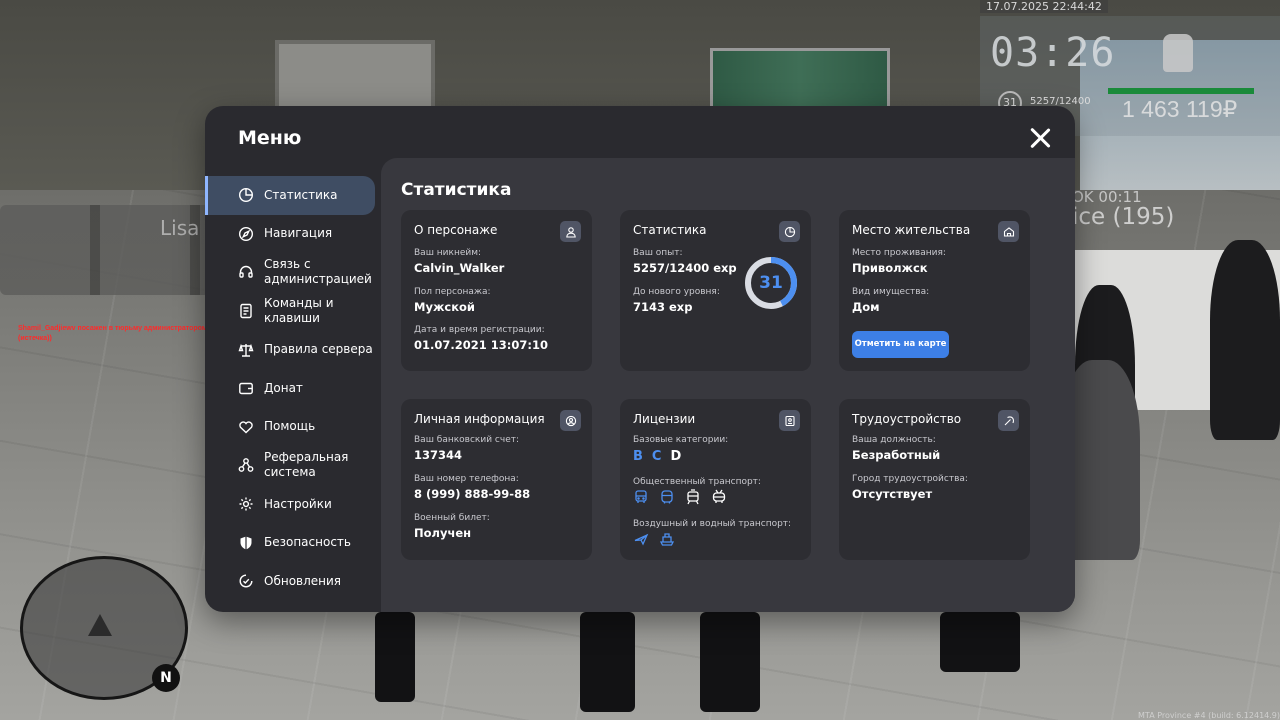 This screenshot has width=1280, height=720. Describe the element at coordinates (685, 268) in the screenshot. I see `exp-value: 5257/12400 exp` at that location.